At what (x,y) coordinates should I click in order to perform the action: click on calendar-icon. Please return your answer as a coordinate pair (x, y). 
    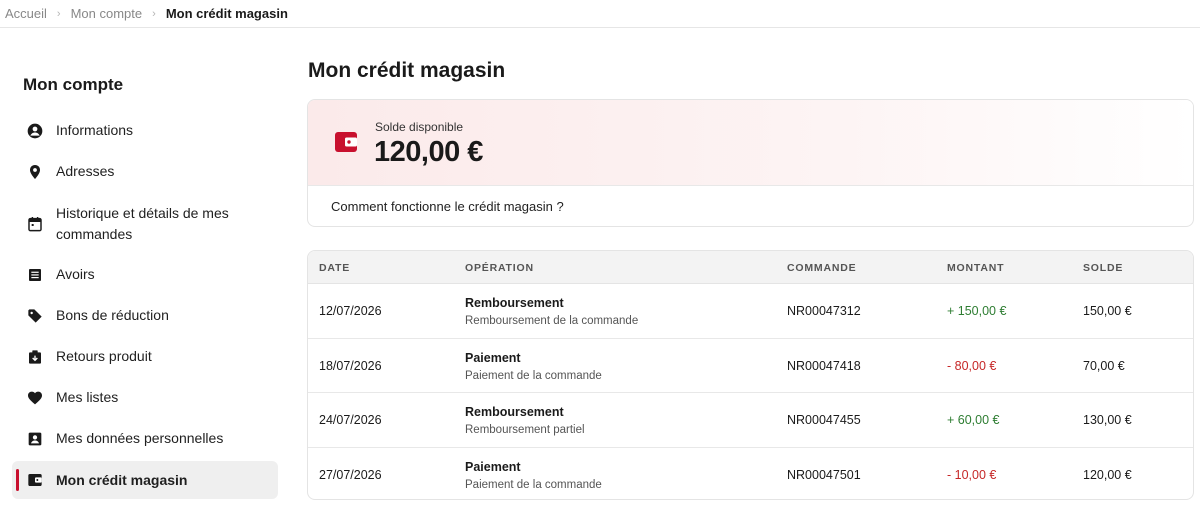
    Looking at the image, I should click on (35, 224).